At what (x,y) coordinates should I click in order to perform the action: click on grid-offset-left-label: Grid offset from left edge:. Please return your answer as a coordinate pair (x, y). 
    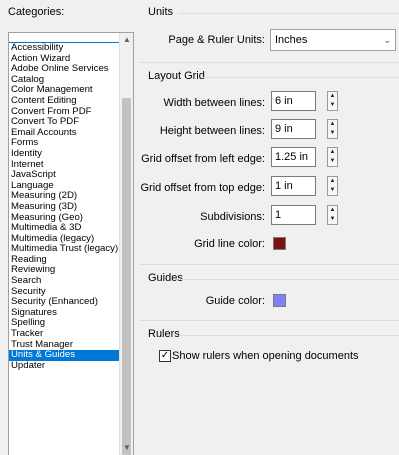
    Looking at the image, I should click on (203, 159).